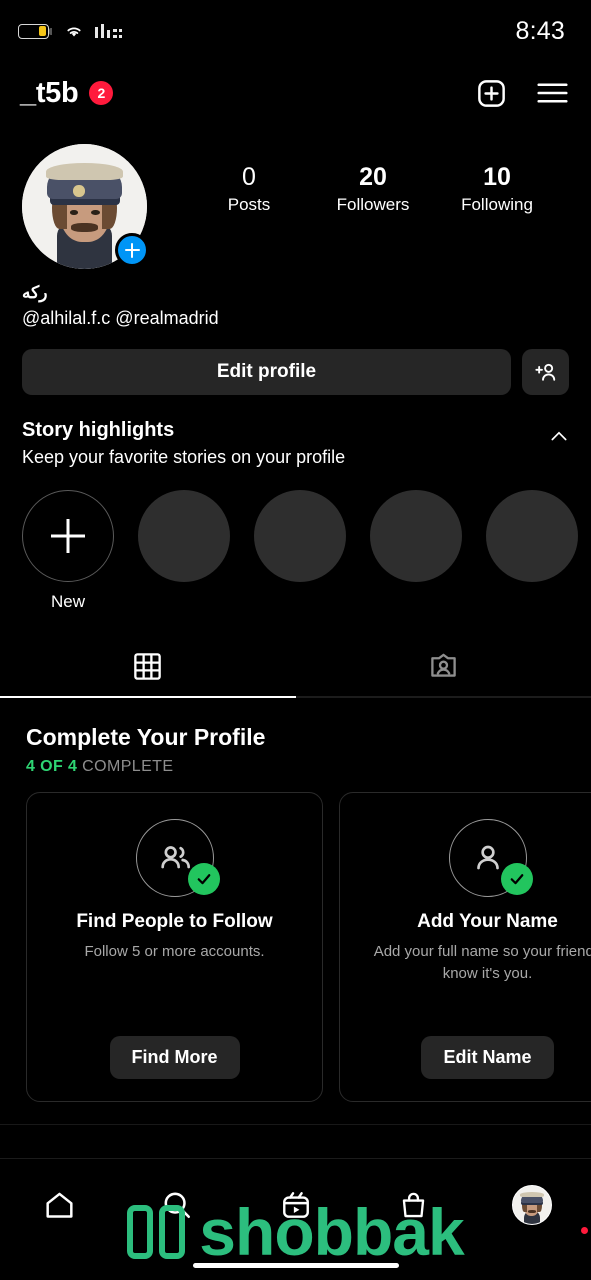  I want to click on stat-label: Following, so click(497, 205).